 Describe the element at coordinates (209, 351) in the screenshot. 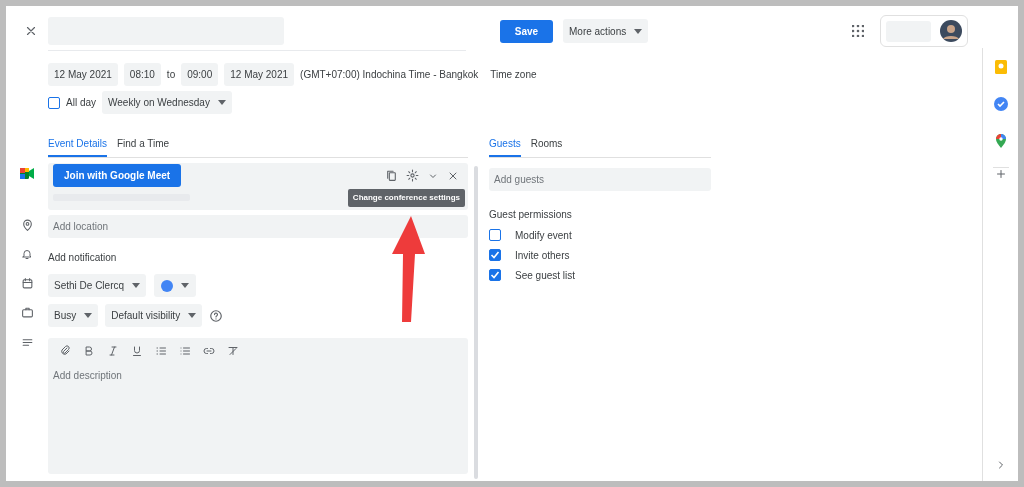

I see `link-icon` at that location.